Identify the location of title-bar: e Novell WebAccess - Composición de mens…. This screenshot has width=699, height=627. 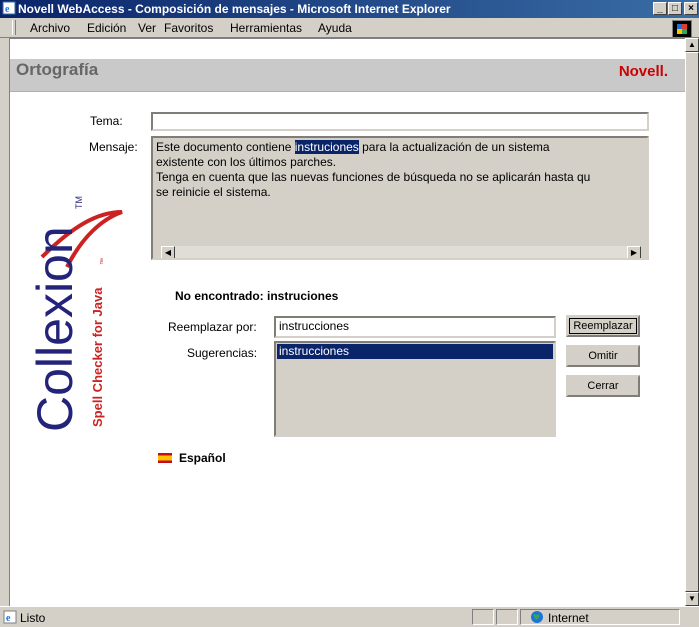
(349, 9).